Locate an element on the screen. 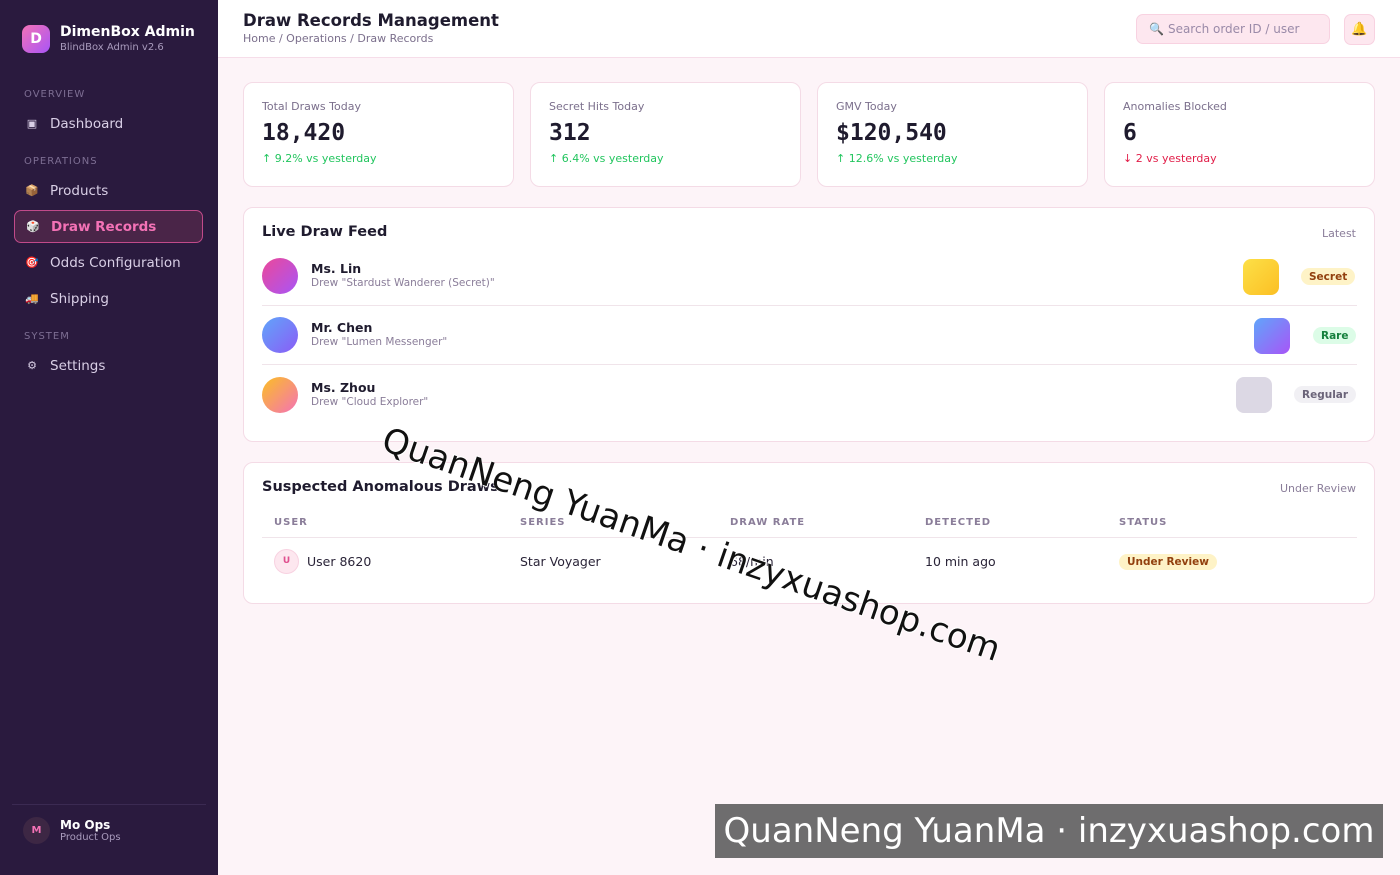 The width and height of the screenshot is (1400, 875). sidebar-item-label: Settings is located at coordinates (78, 365).